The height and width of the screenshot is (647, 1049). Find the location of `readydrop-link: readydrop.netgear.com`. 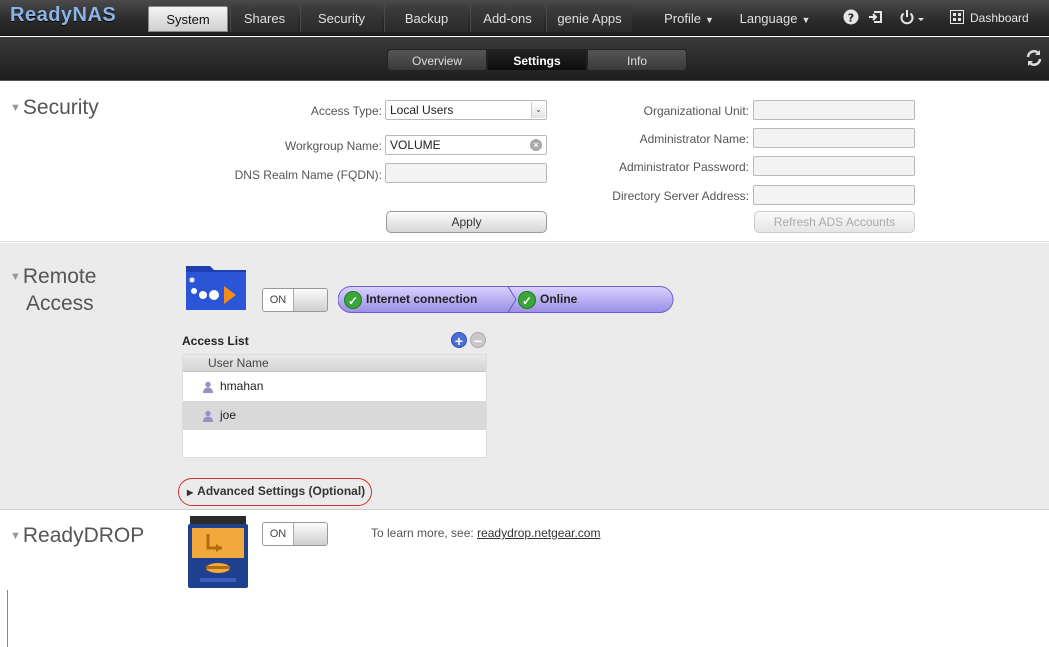

readydrop-link: readydrop.netgear.com is located at coordinates (538, 533).